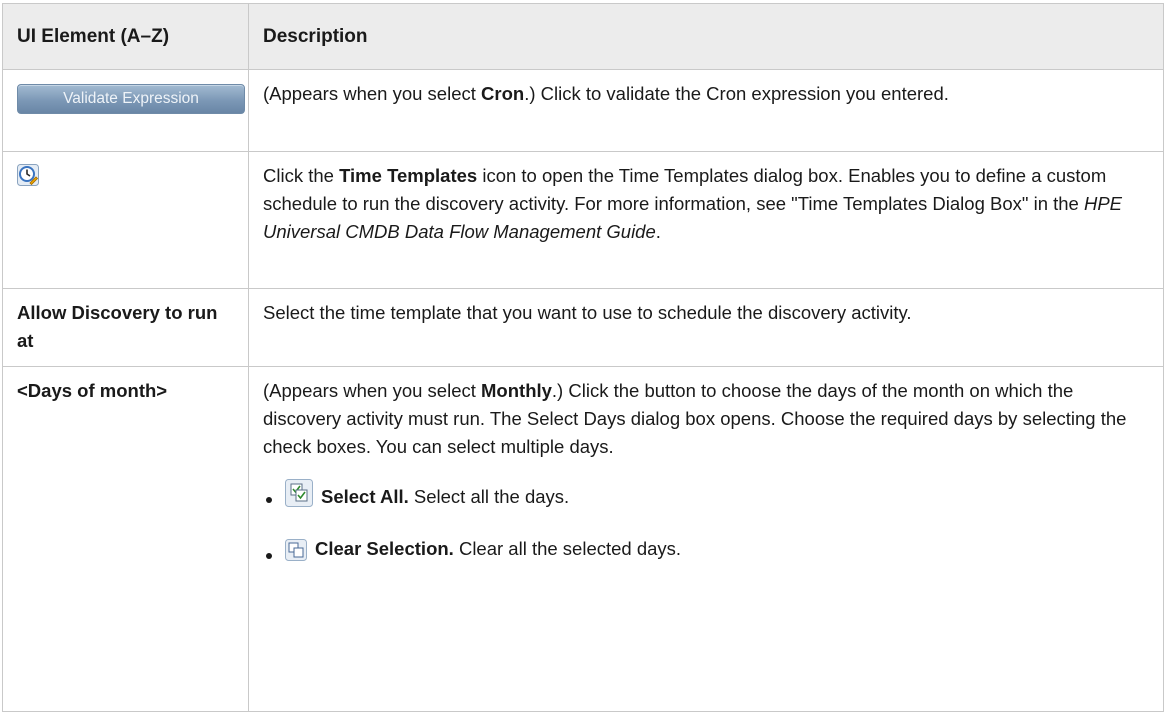 Image resolution: width=1167 pixels, height=712 pixels. I want to click on page-cutoff, so click(583, 699).